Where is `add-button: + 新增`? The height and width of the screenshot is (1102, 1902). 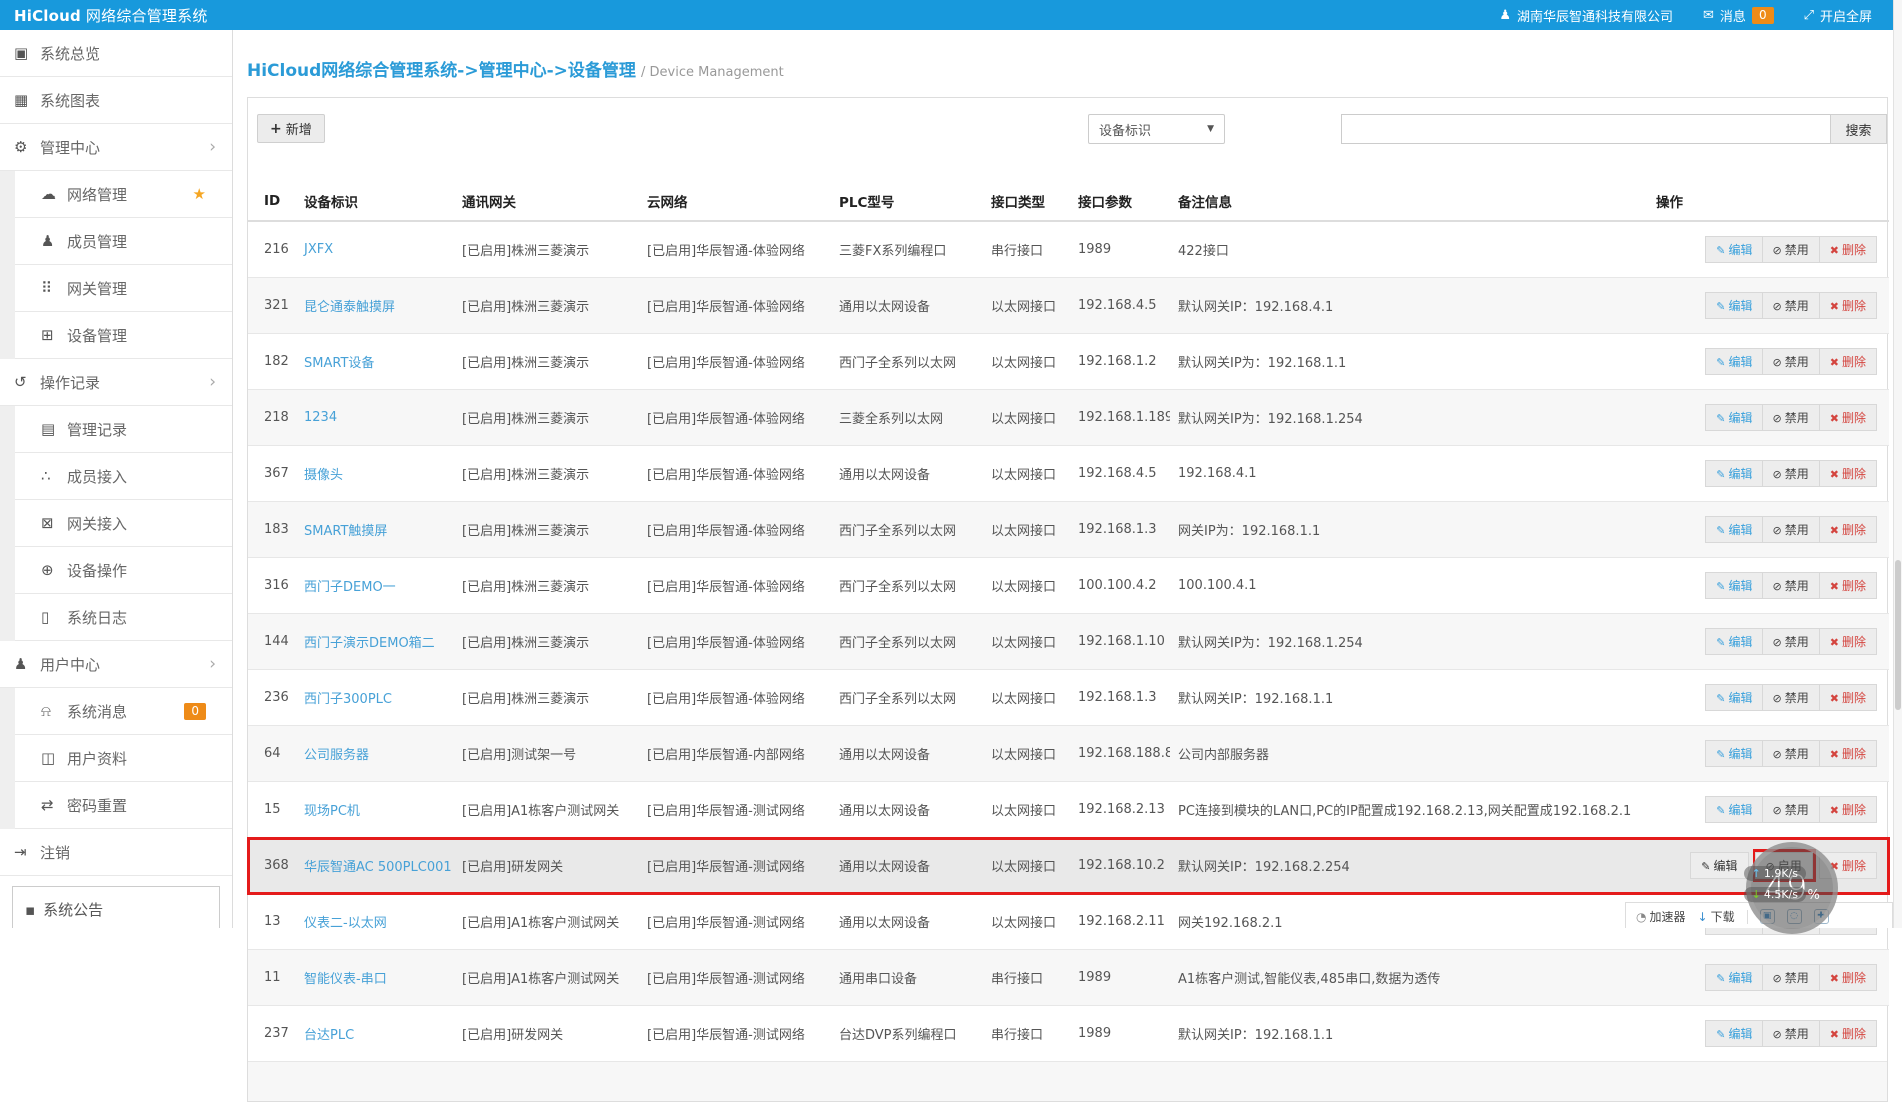
add-button: + 新增 is located at coordinates (291, 128).